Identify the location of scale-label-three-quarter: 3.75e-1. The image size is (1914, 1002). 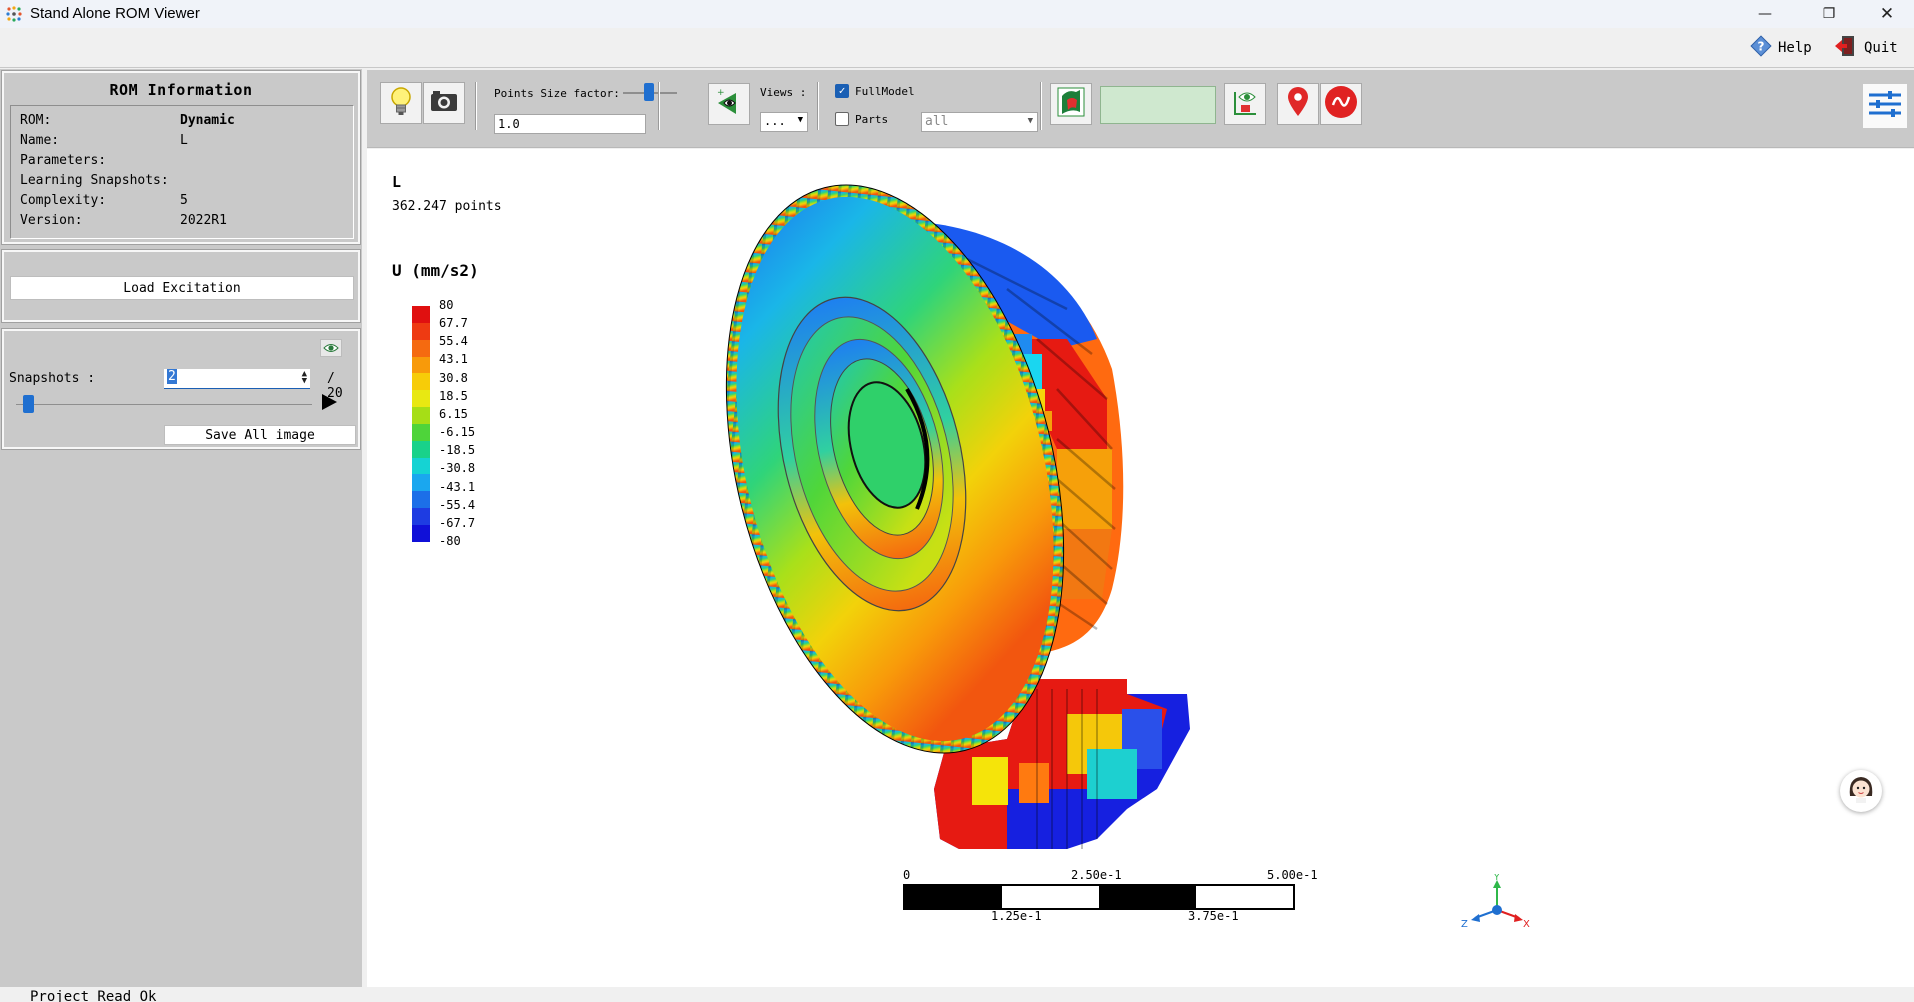
(1213, 916).